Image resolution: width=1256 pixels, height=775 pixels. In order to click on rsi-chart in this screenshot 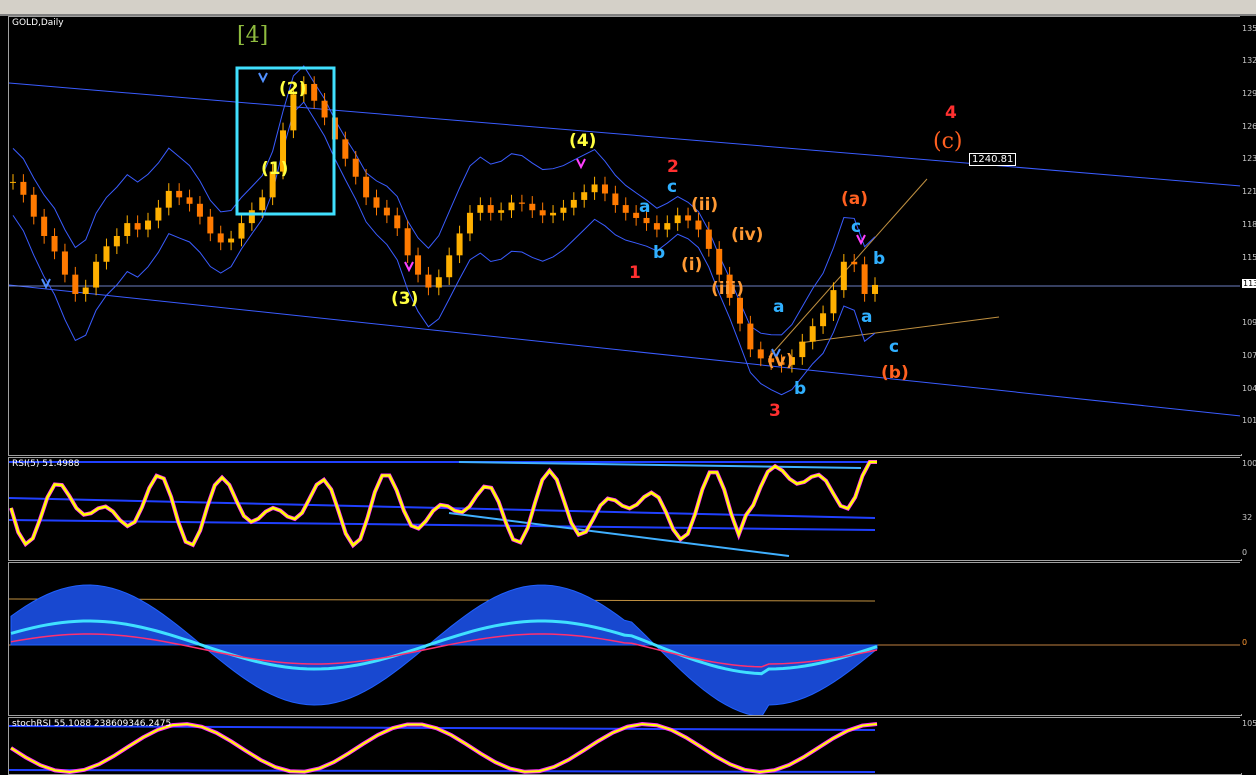, I will do `click(443, 508)`.